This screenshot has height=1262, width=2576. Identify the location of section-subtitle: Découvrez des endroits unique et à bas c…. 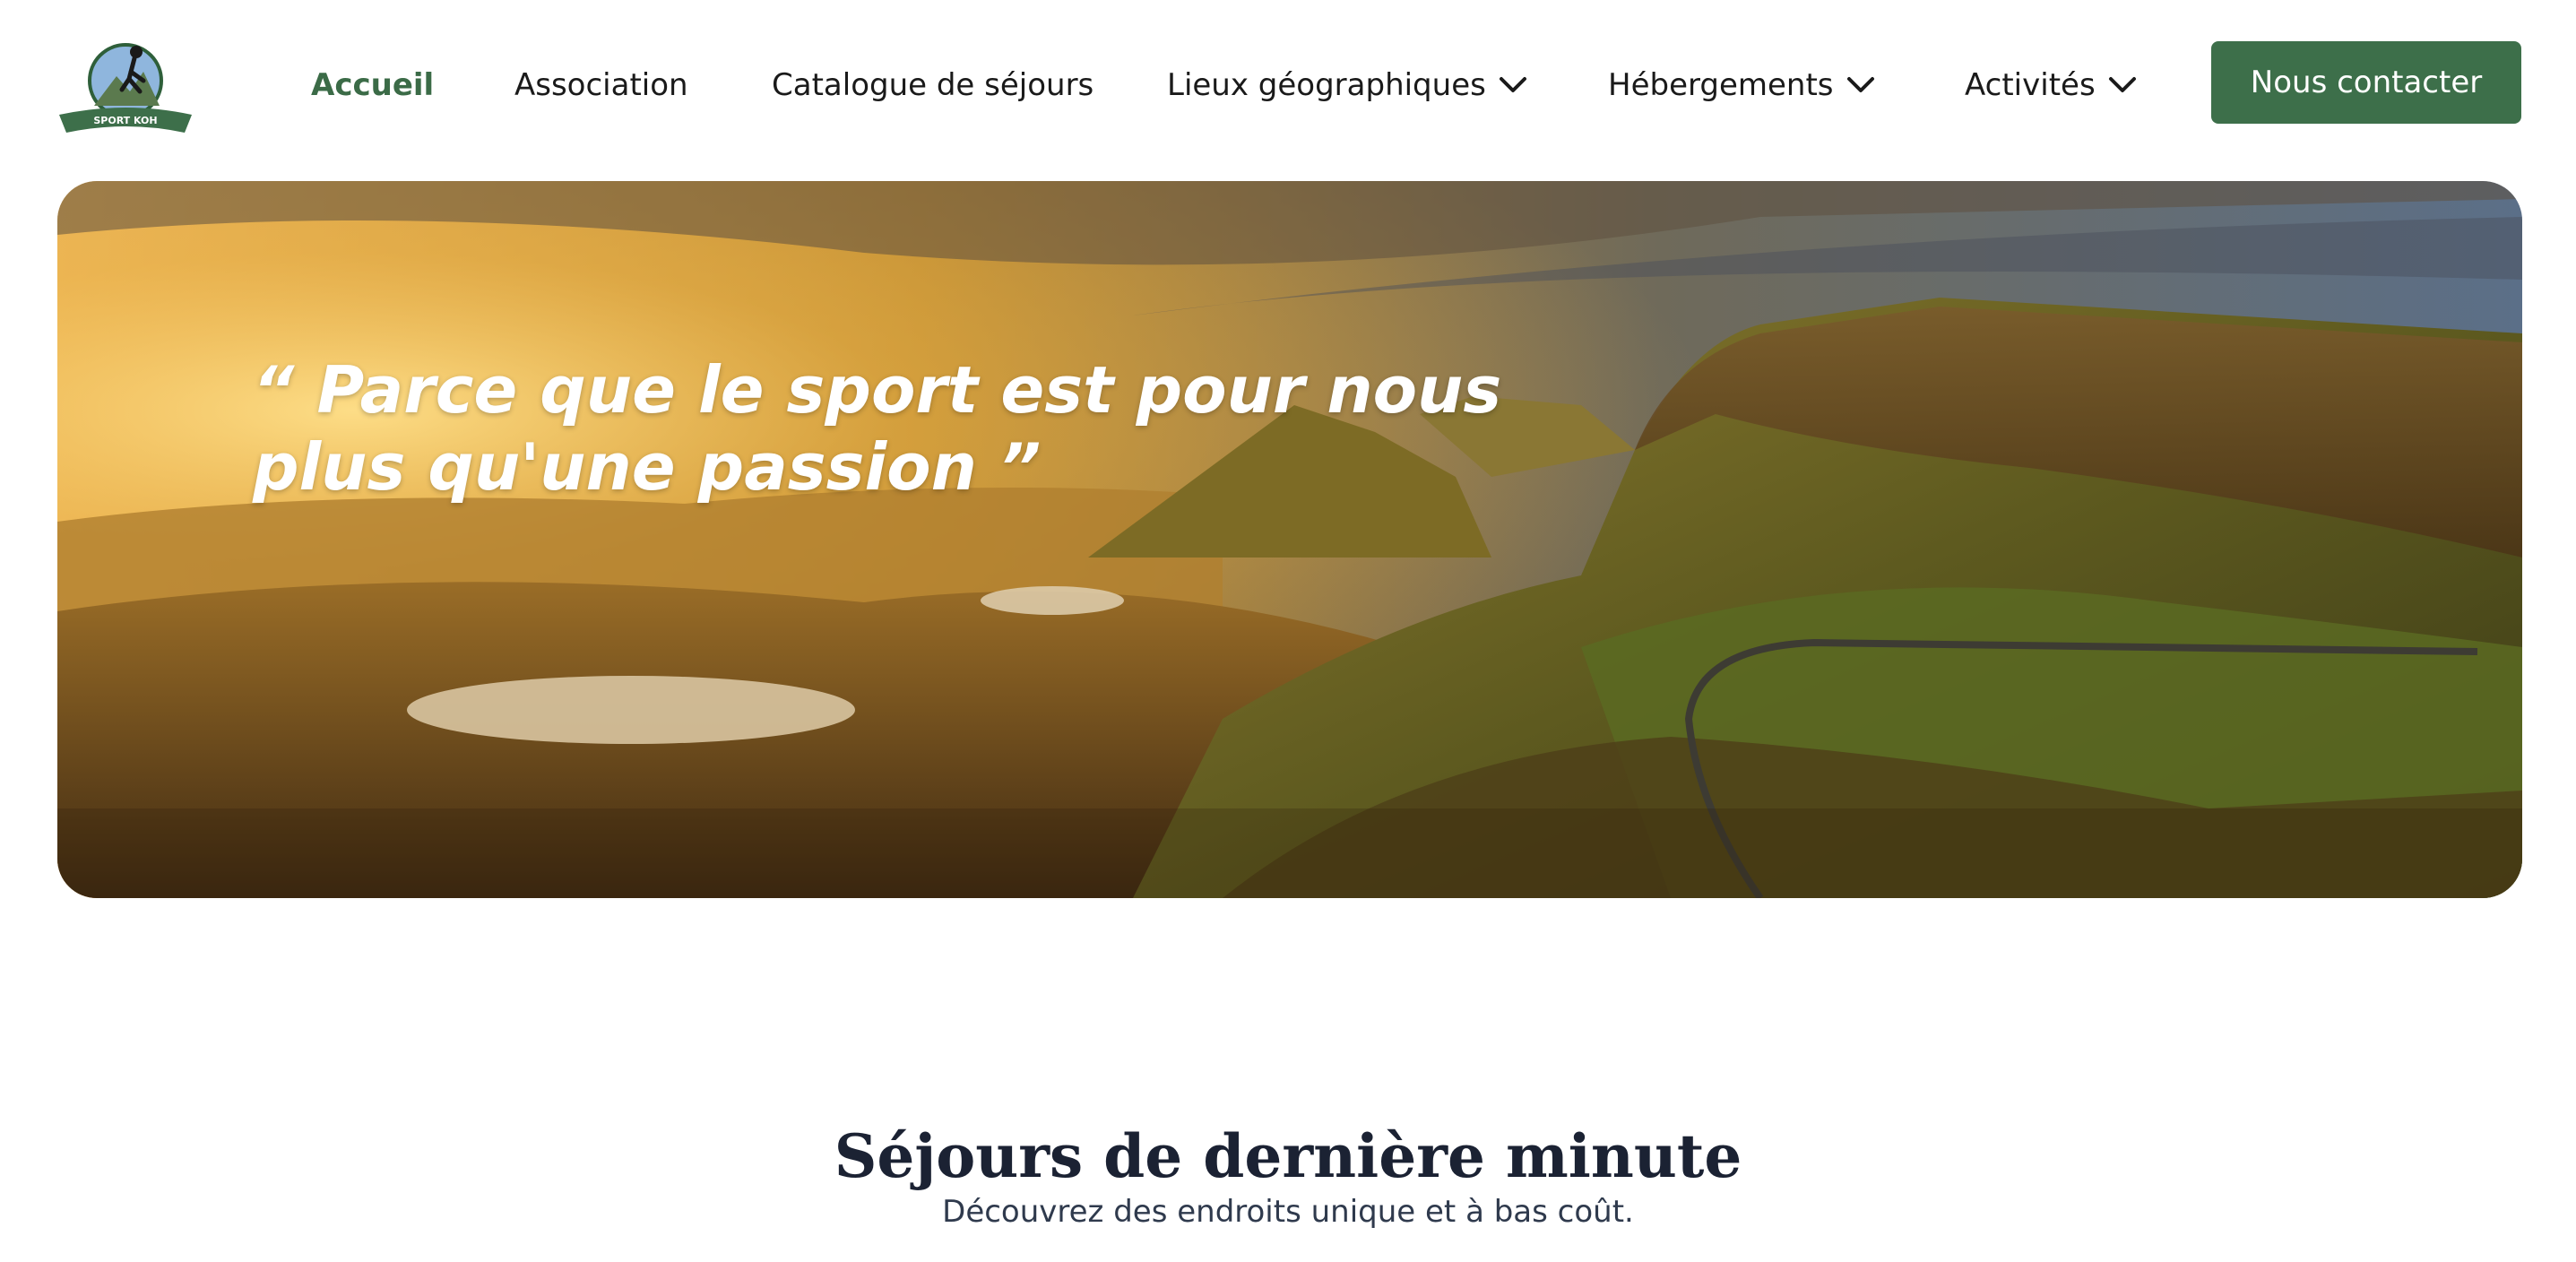
(1288, 1212).